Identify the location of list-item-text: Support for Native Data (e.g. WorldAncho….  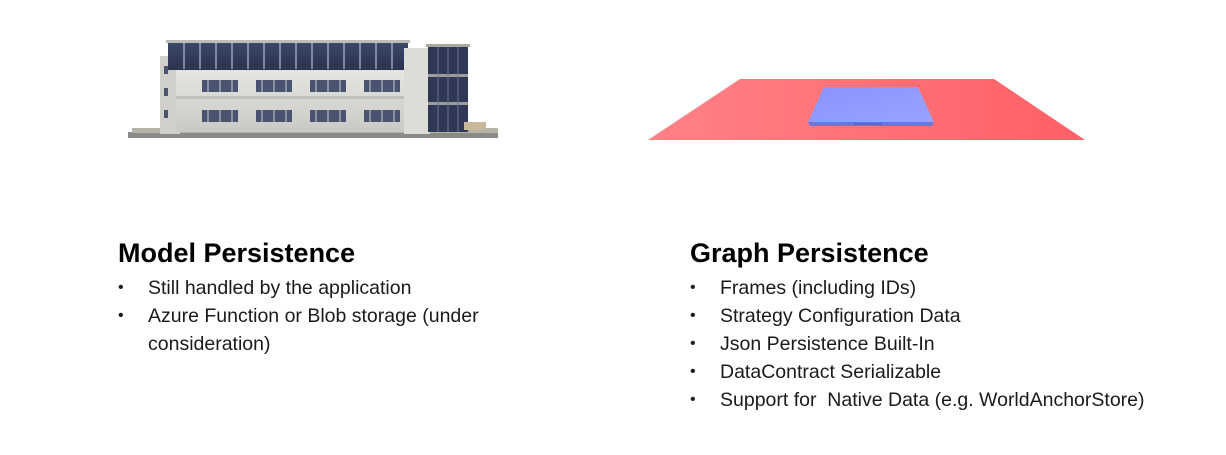
(932, 400).